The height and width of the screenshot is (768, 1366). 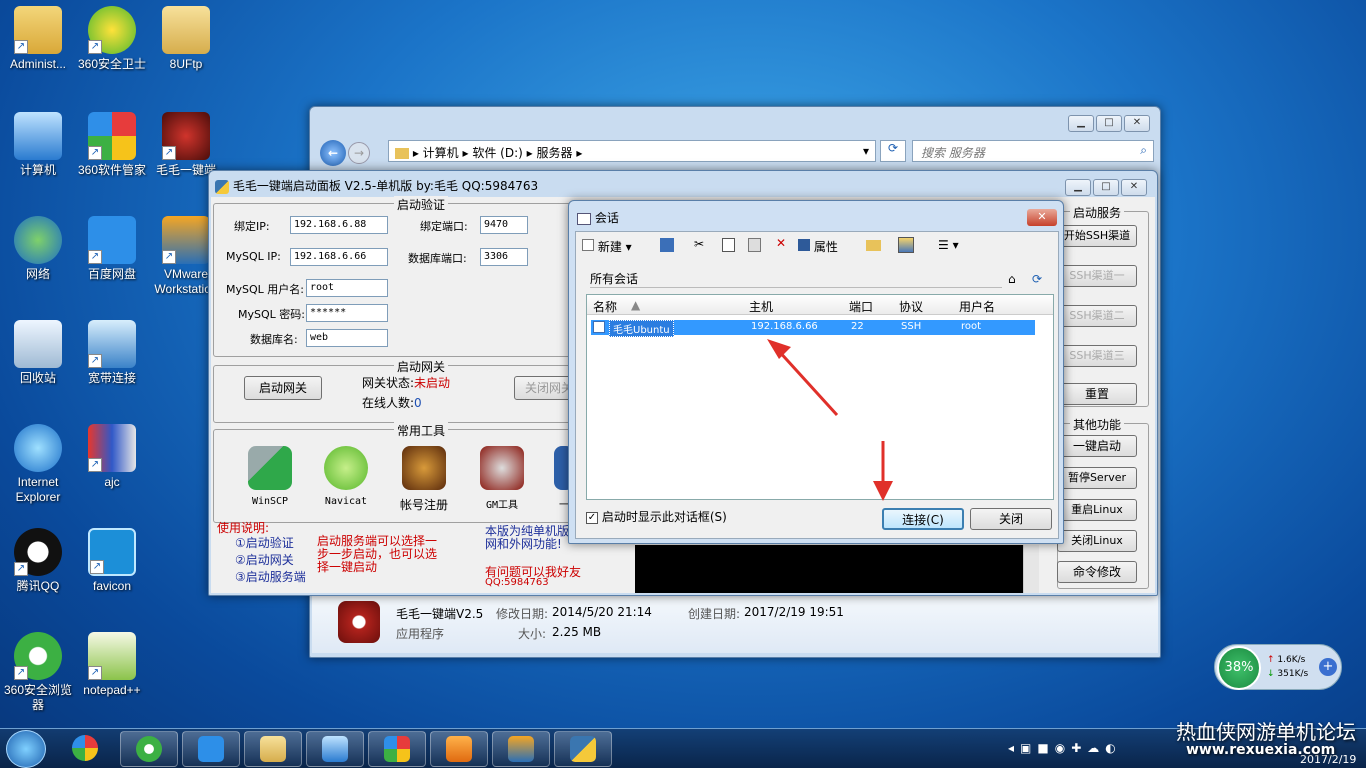 I want to click on checkbox-checked: ✓, so click(x=592, y=517).